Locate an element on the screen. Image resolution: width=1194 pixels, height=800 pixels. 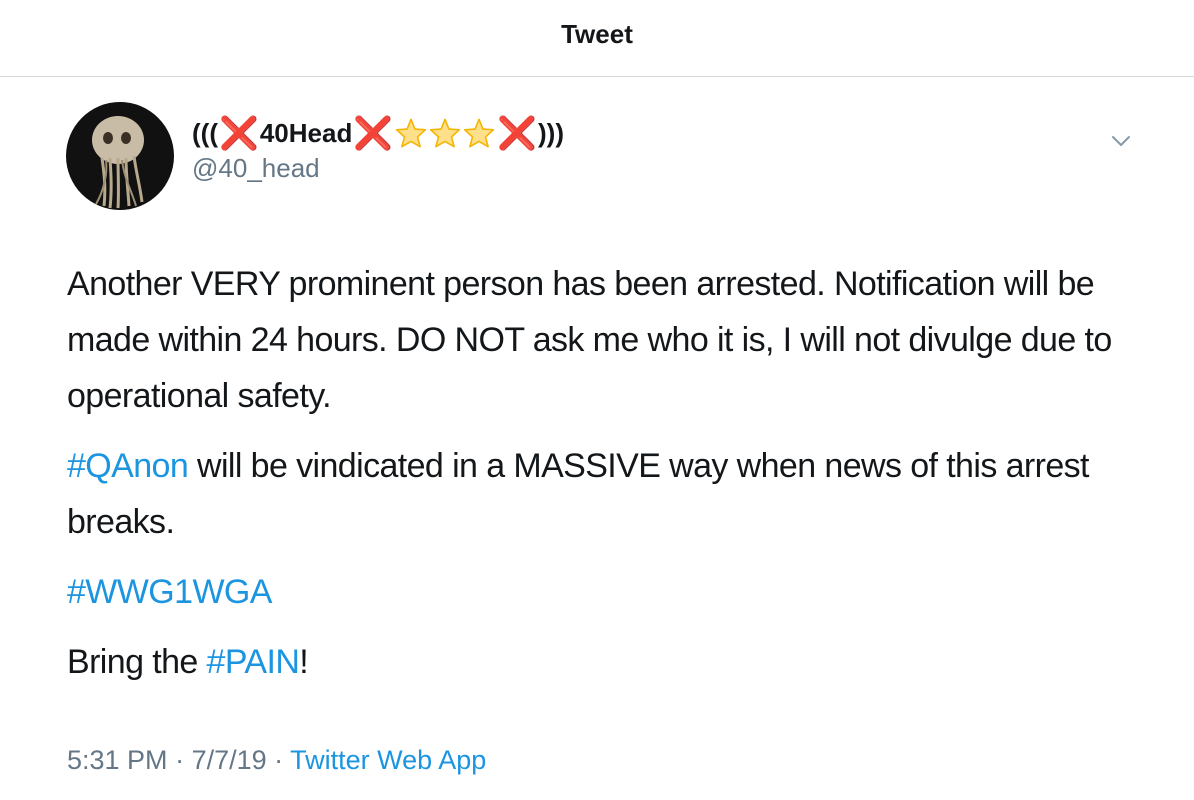
tweet-paragraph: #WWG1WGA is located at coordinates (612, 592).